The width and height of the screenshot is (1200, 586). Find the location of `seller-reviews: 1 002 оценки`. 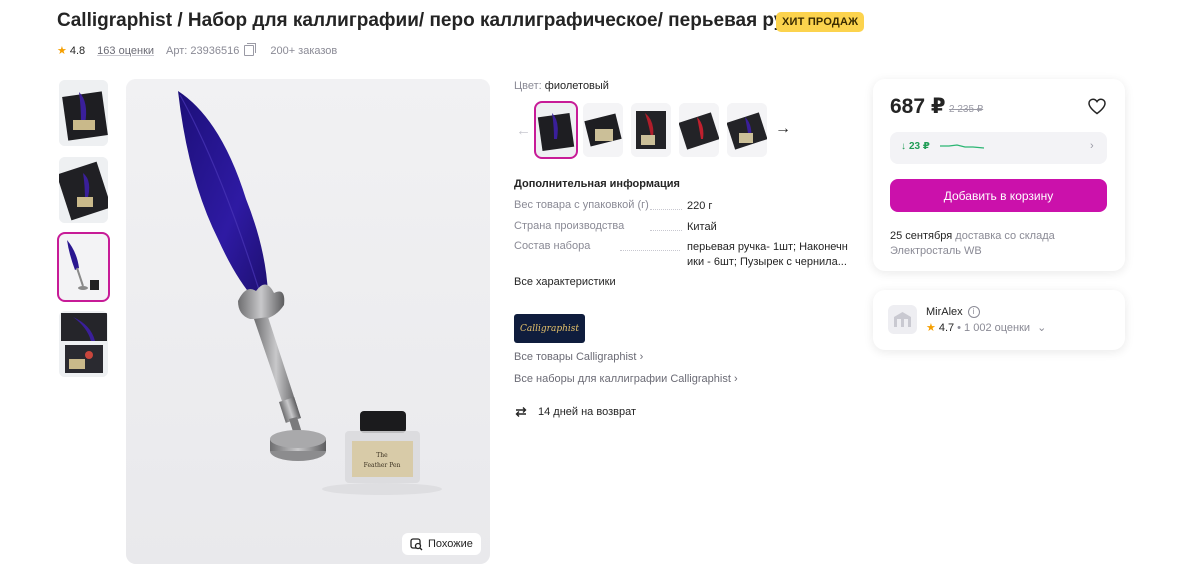

seller-reviews: 1 002 оценки is located at coordinates (997, 327).